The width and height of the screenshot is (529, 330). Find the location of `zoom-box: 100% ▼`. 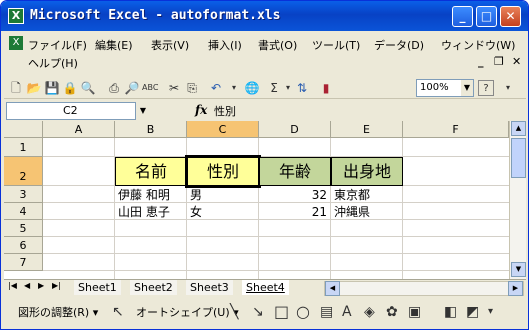

zoom-box: 100% ▼ is located at coordinates (445, 88).